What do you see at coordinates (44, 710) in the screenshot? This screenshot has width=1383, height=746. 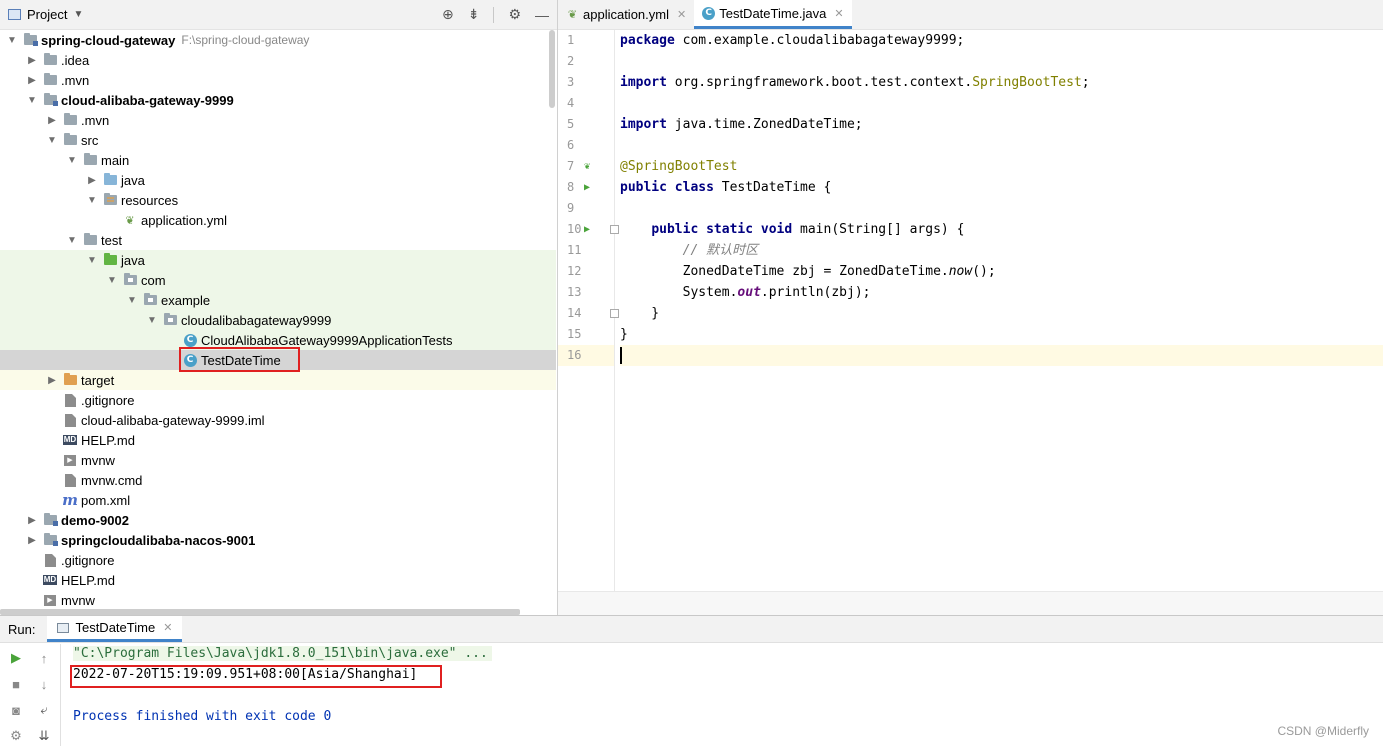 I see `soft-wrap-icon: ⤶` at bounding box center [44, 710].